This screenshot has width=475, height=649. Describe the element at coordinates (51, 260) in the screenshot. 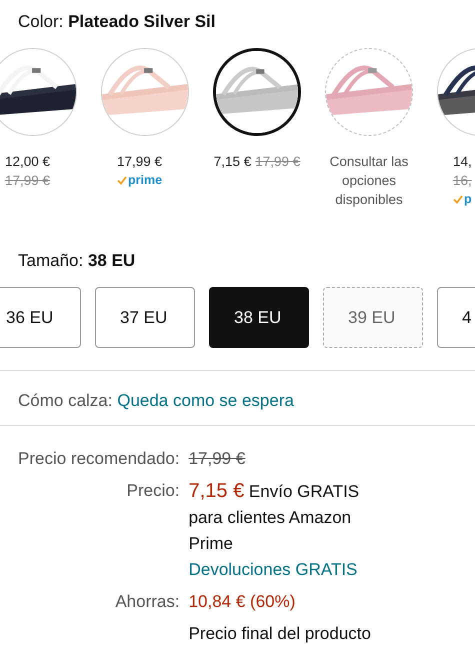

I see `size-label: Tamaño:` at that location.